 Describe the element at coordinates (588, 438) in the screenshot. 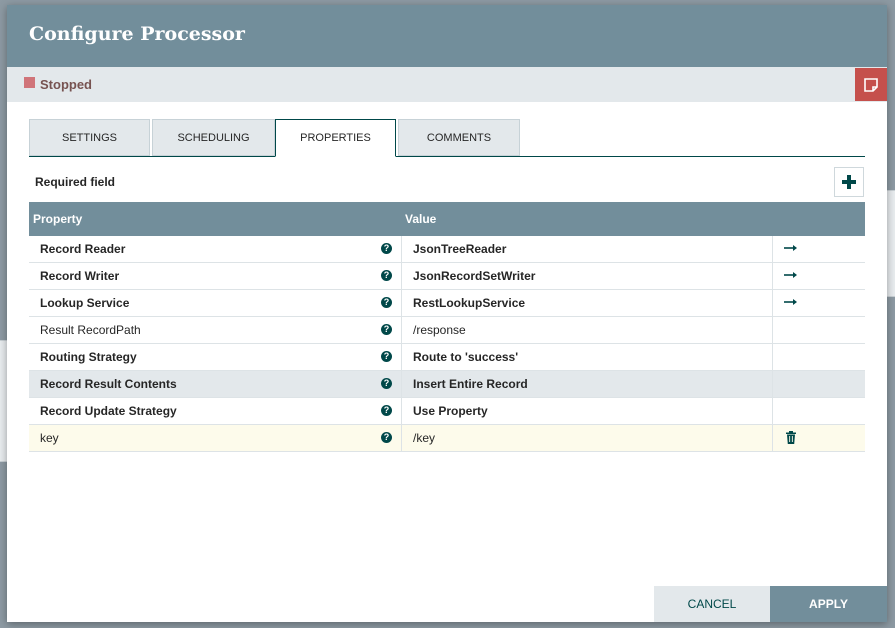

I see `property-value: /key` at that location.